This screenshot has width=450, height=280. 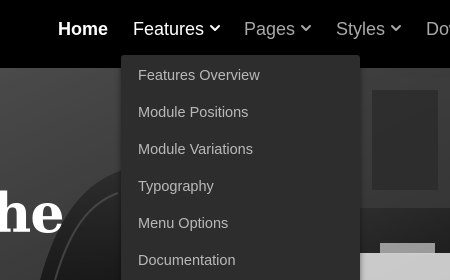 What do you see at coordinates (187, 261) in the screenshot?
I see `dropdown-item-documentation: Documentation` at bounding box center [187, 261].